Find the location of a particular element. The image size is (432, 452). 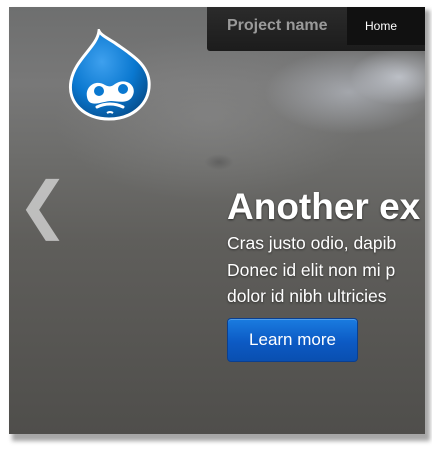

carousel-caption-line: Cras justo odio, dapib is located at coordinates (312, 243).